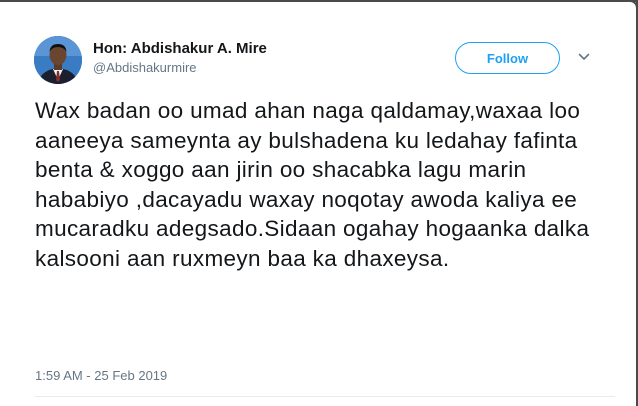 This screenshot has width=638, height=406. Describe the element at coordinates (101, 375) in the screenshot. I see `tweet-timestamp: 1:59 AM - 25 Feb 2019` at that location.